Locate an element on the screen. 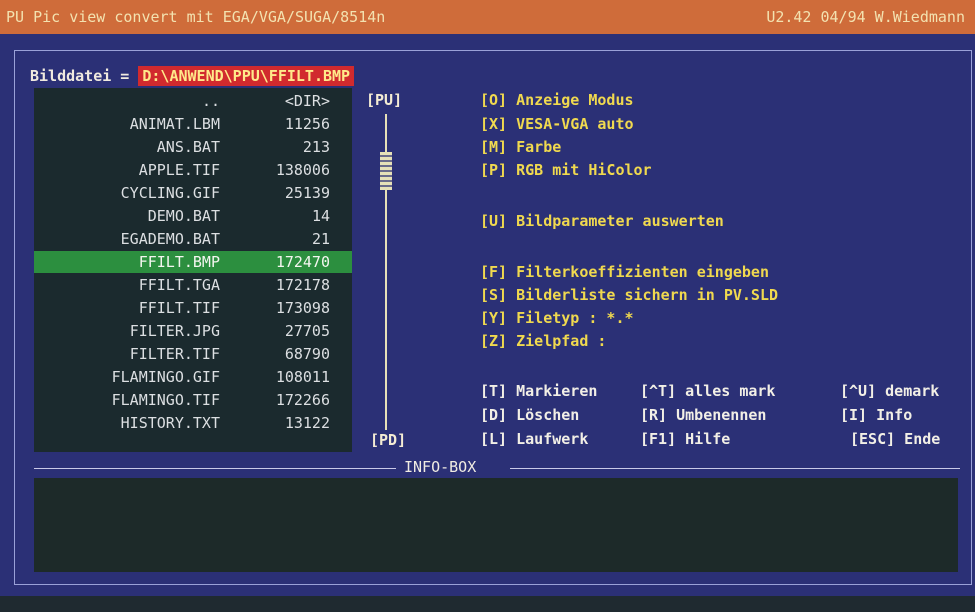 The image size is (975, 612). menu-row-delete: [D] Löschen [R] Umbenennen [I] Info is located at coordinates (725, 415).